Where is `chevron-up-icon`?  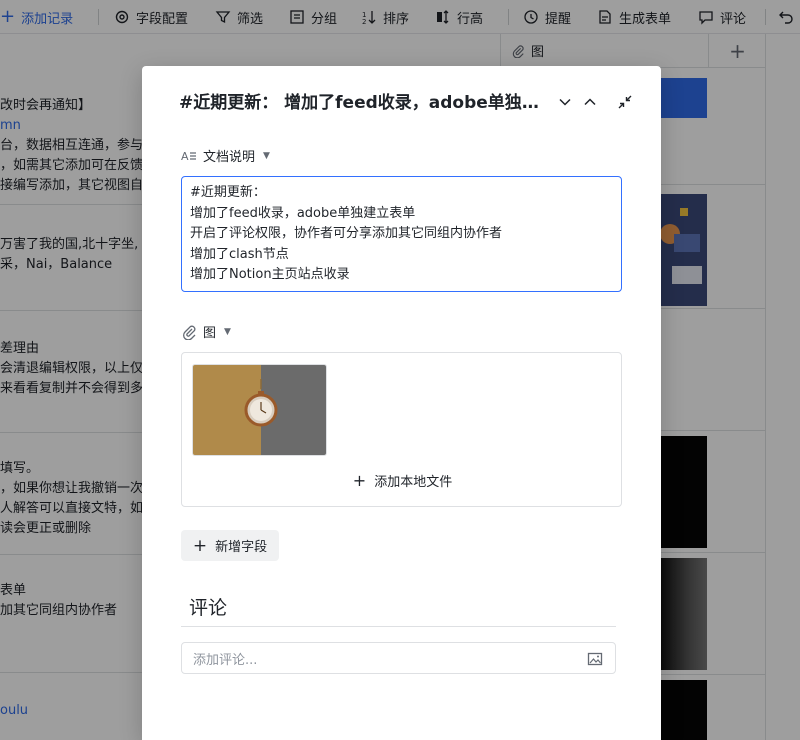
chevron-up-icon is located at coordinates (590, 102).